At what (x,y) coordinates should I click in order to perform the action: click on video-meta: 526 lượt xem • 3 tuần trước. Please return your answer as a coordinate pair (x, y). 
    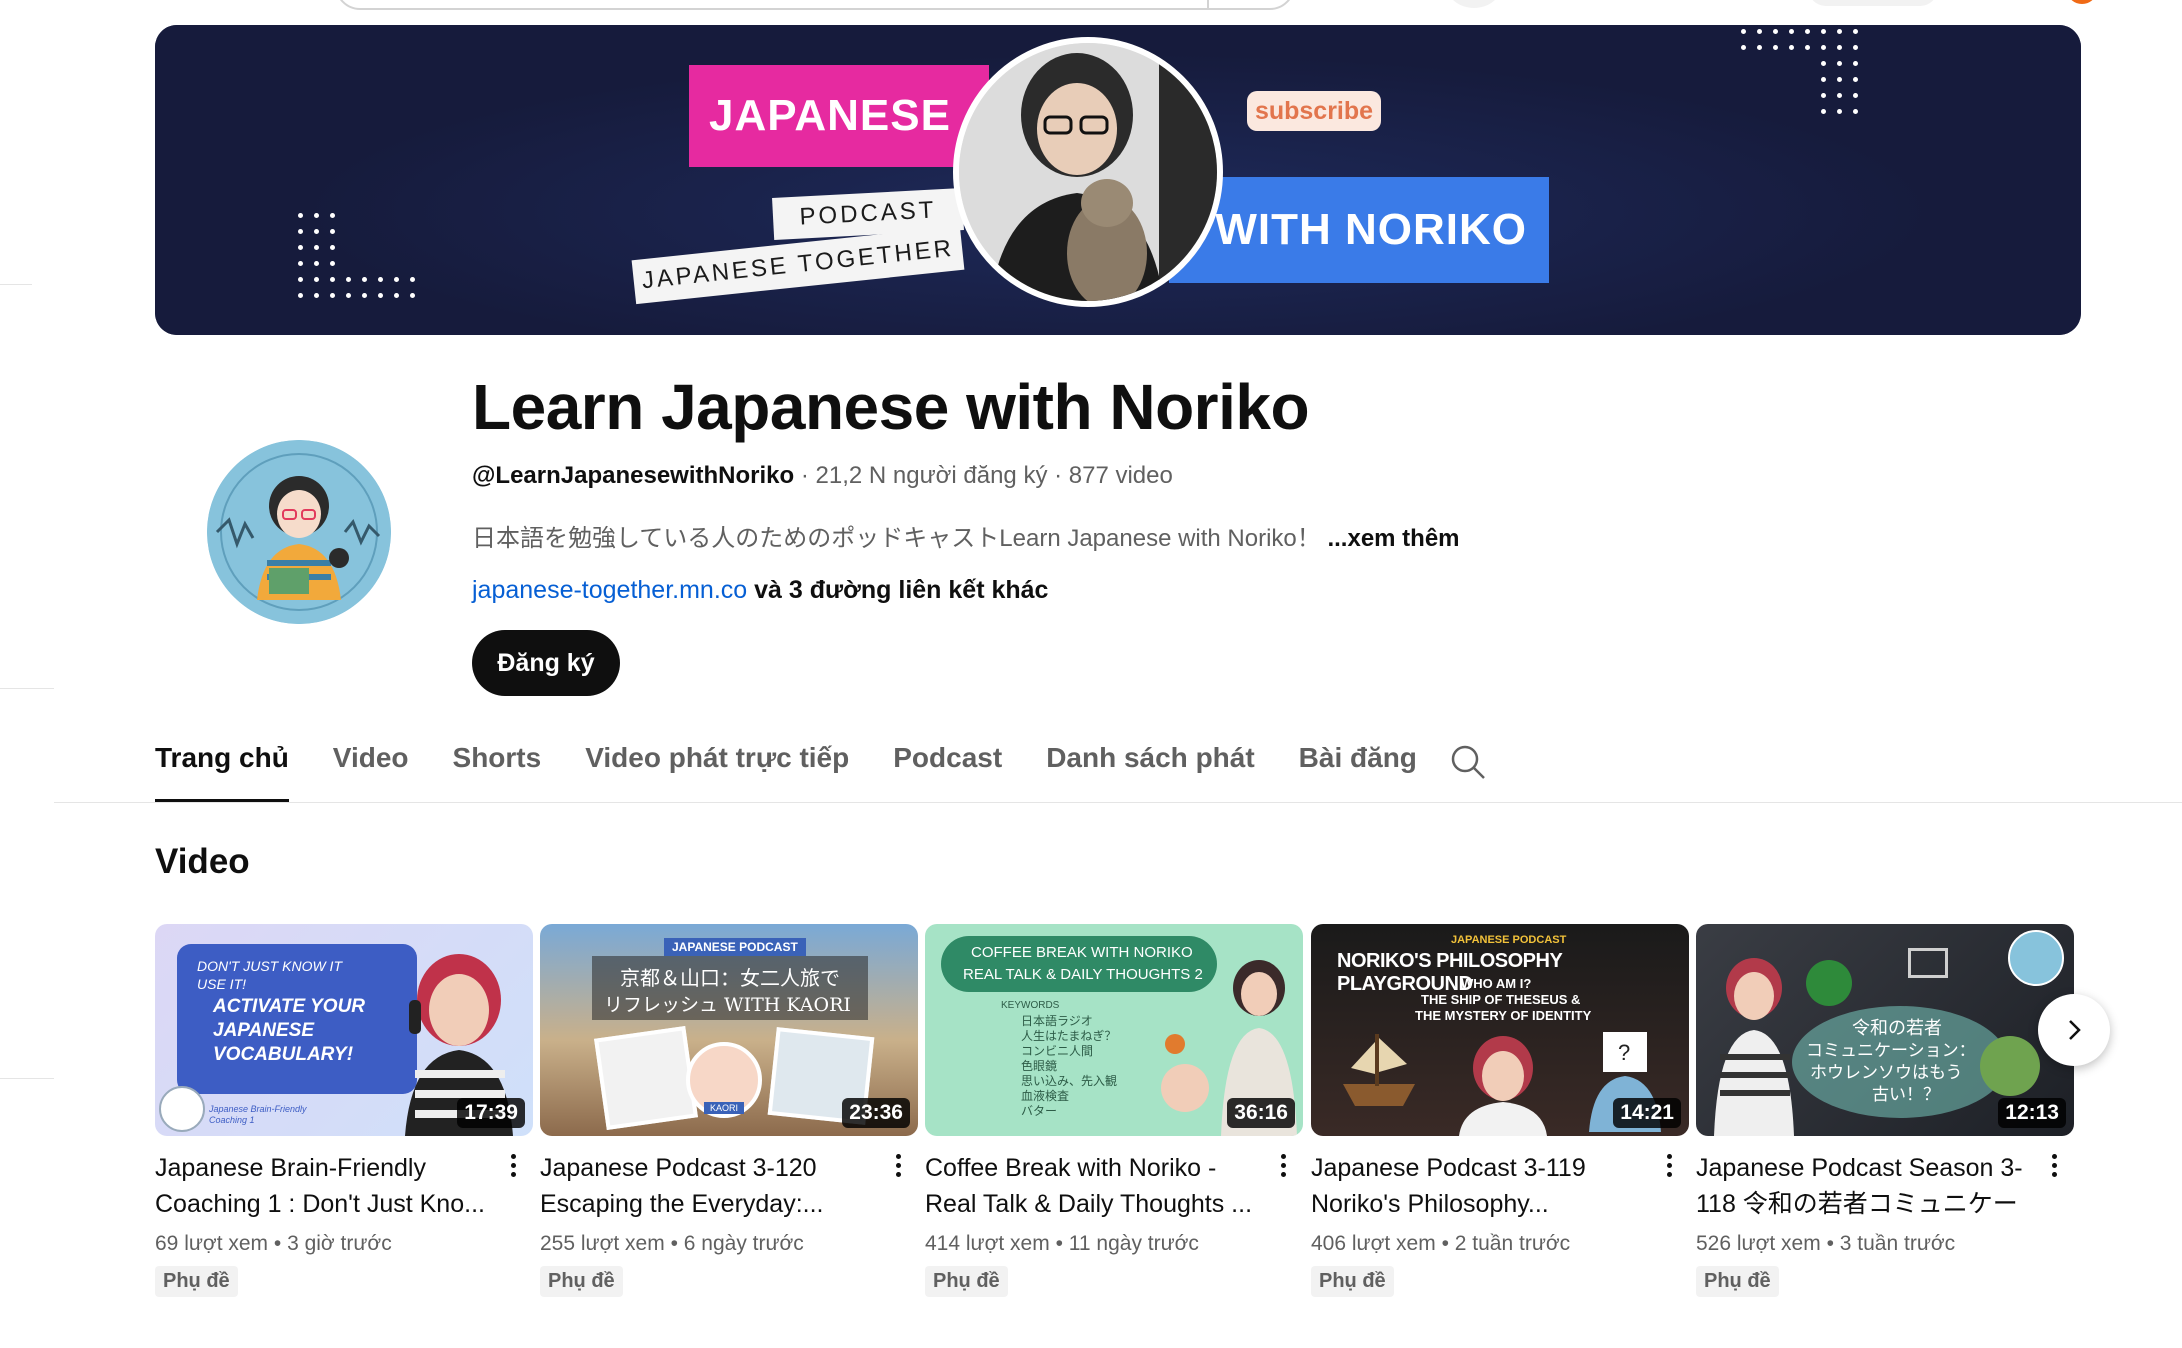
    Looking at the image, I should click on (1885, 1244).